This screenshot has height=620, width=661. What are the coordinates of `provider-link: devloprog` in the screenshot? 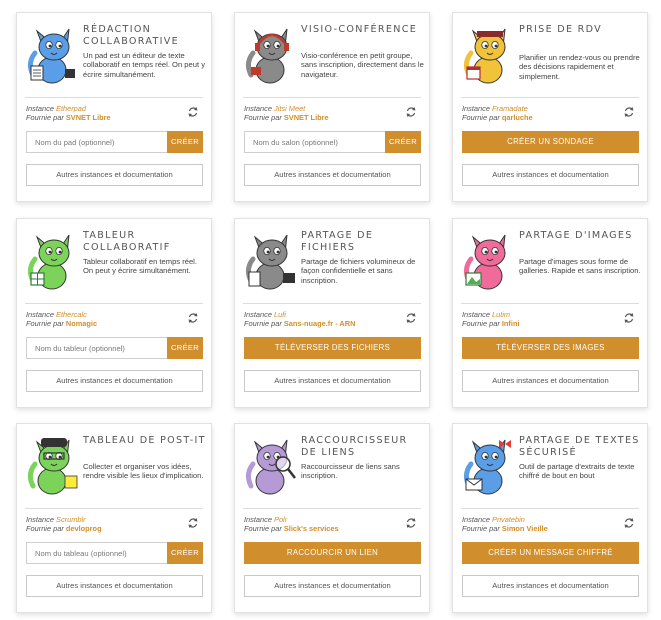 It's located at (84, 528).